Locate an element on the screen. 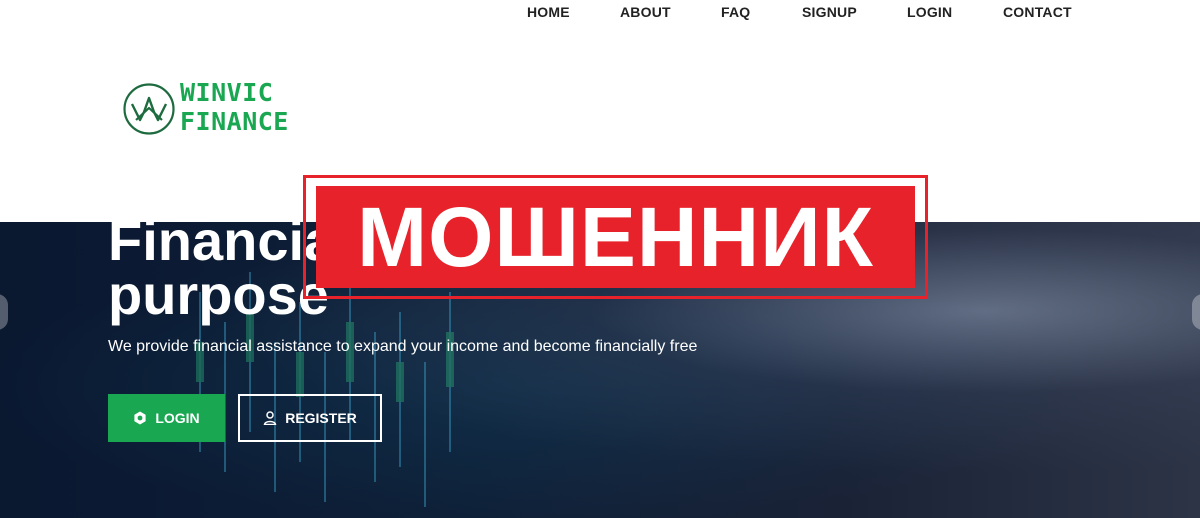 This screenshot has height=518, width=1200. nav-login-link: LOGIN is located at coordinates (929, 12).